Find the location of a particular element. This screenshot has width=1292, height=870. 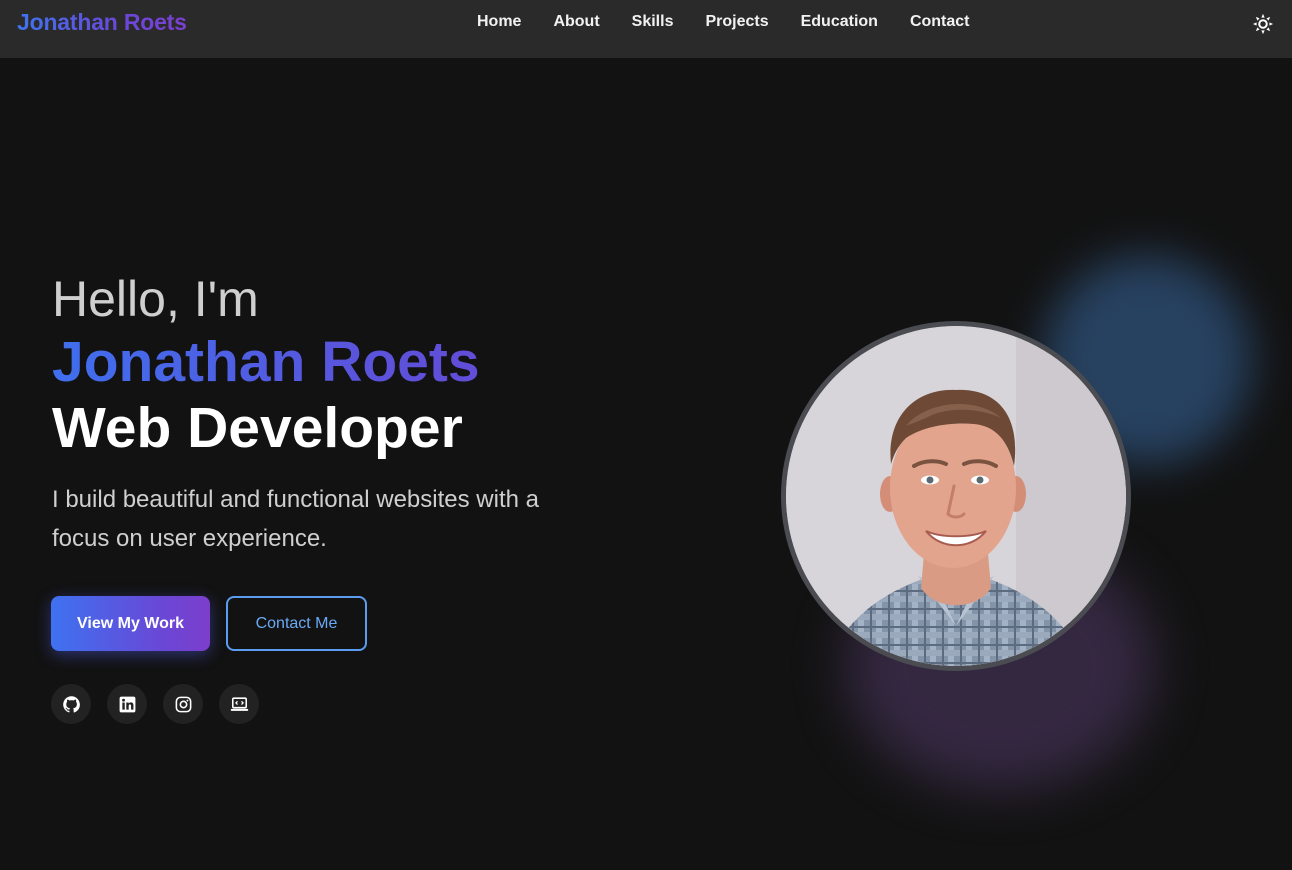

sun-icon is located at coordinates (1263, 24).